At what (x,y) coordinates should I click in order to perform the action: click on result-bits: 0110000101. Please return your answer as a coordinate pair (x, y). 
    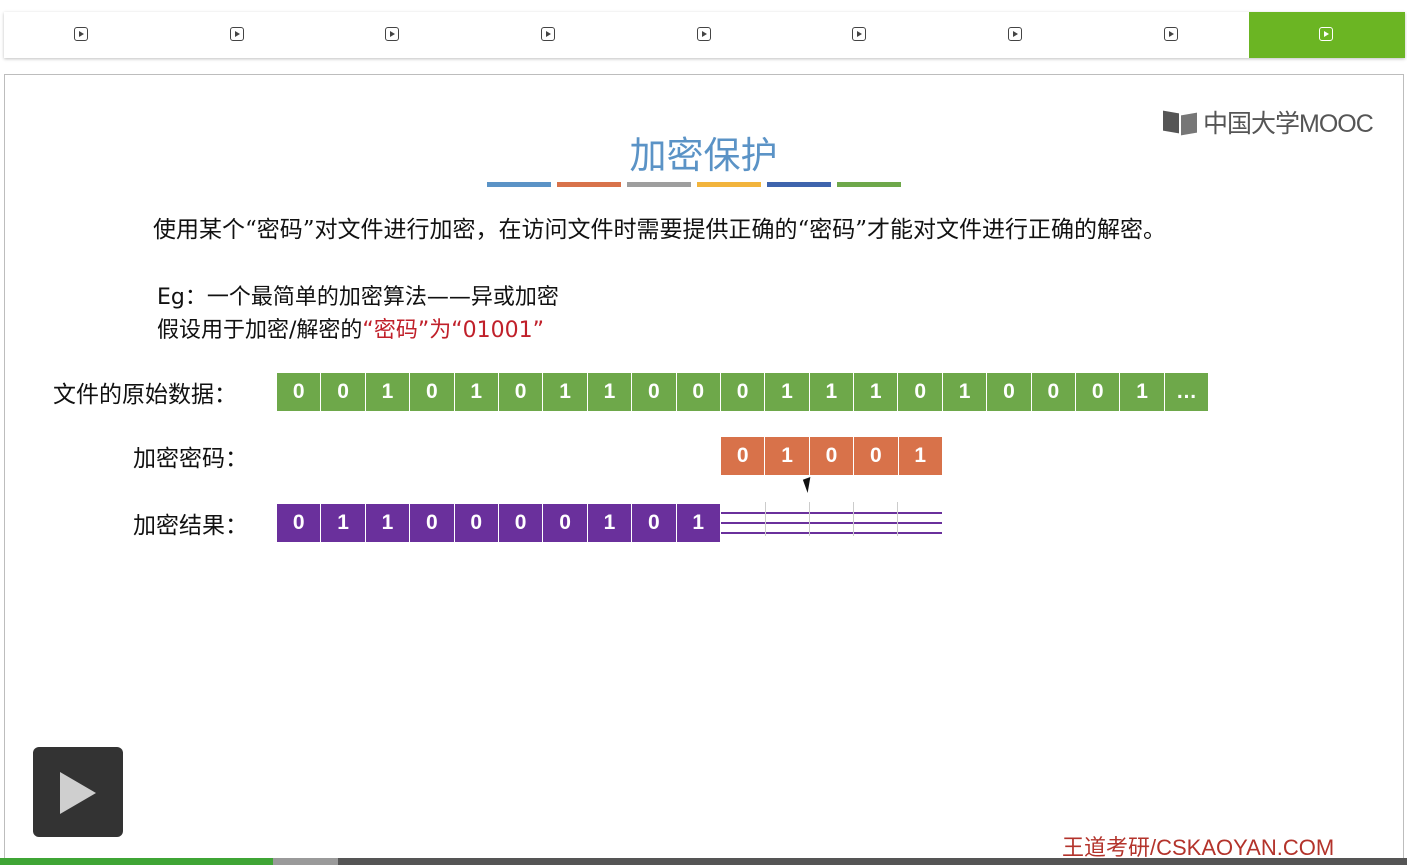
    Looking at the image, I should click on (498, 523).